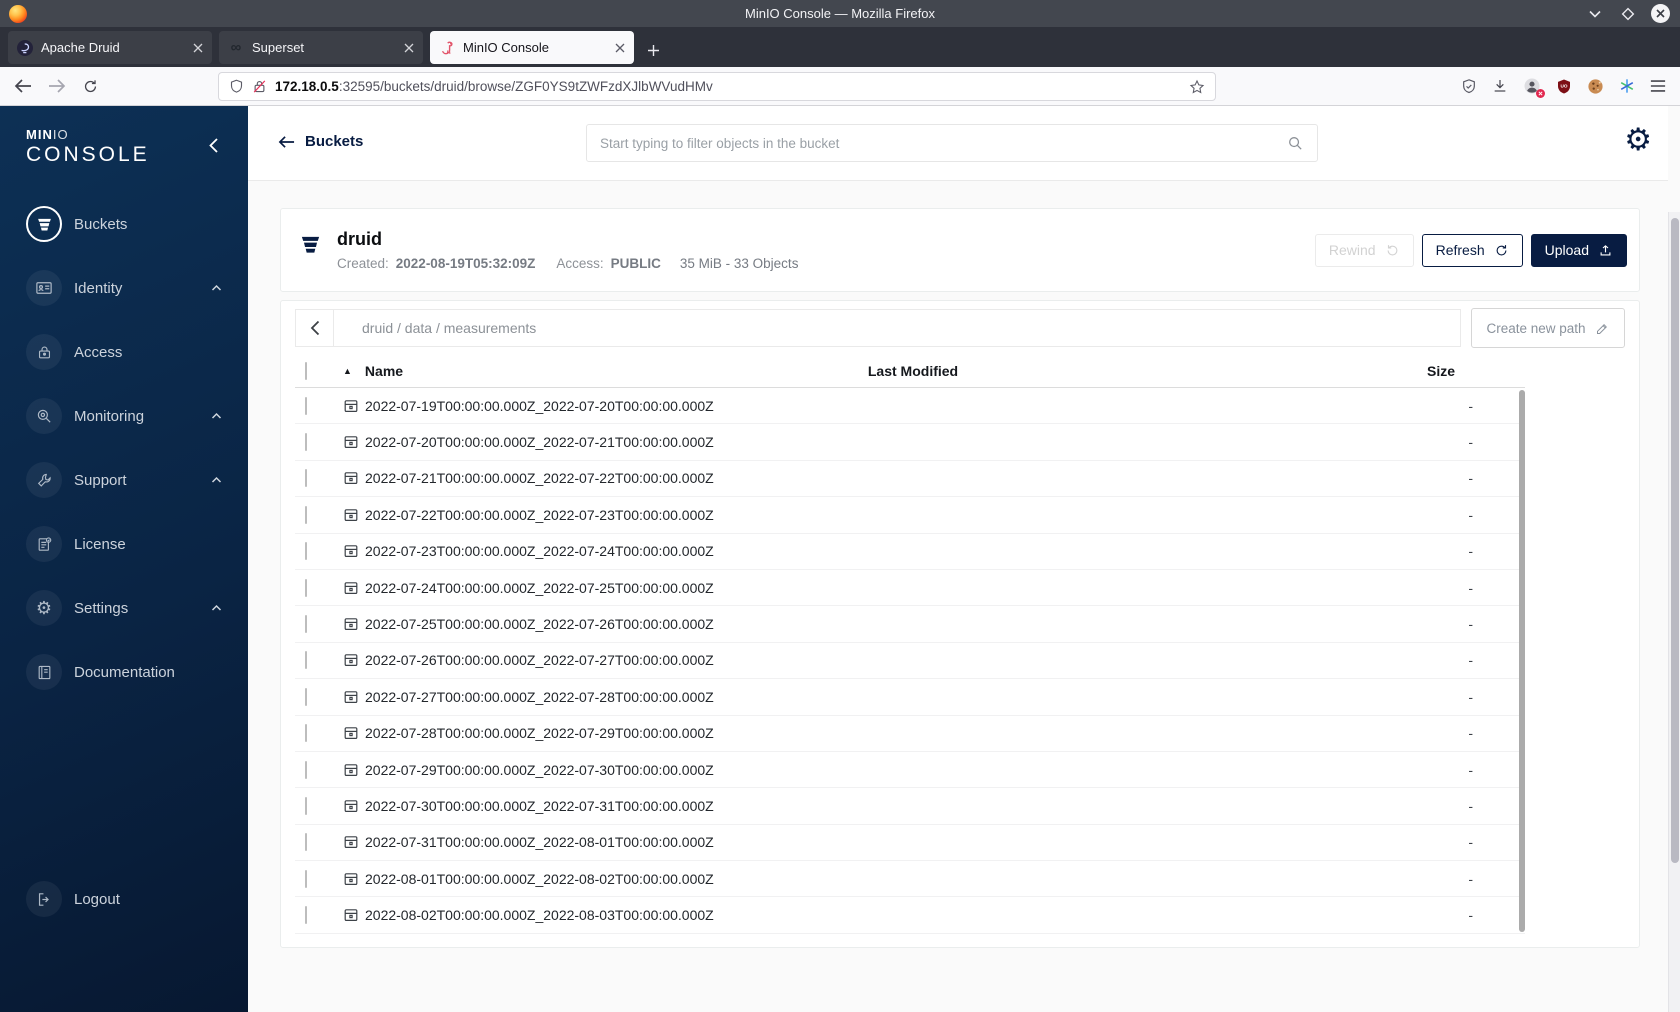  Describe the element at coordinates (1472, 250) in the screenshot. I see `refresh-button: Refresh` at that location.